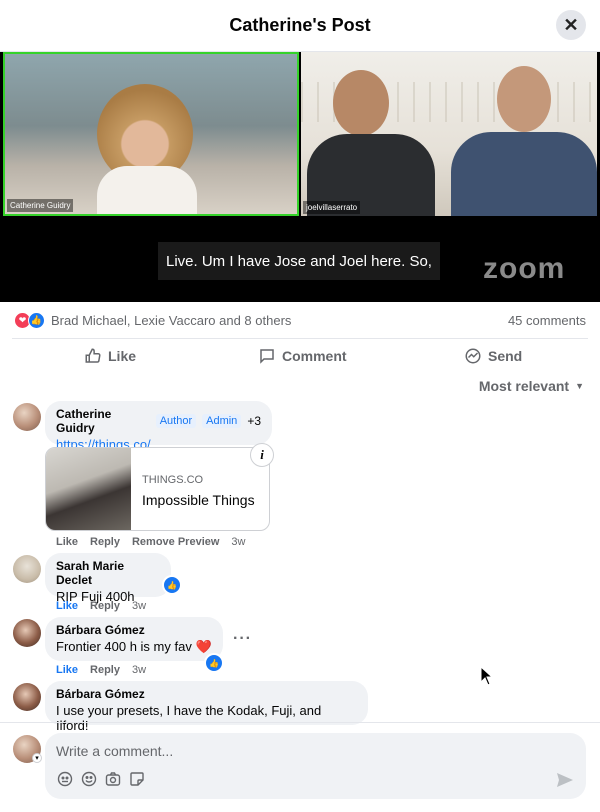  What do you see at coordinates (242, 639) in the screenshot?
I see `more-options-icon: ···` at bounding box center [242, 639].